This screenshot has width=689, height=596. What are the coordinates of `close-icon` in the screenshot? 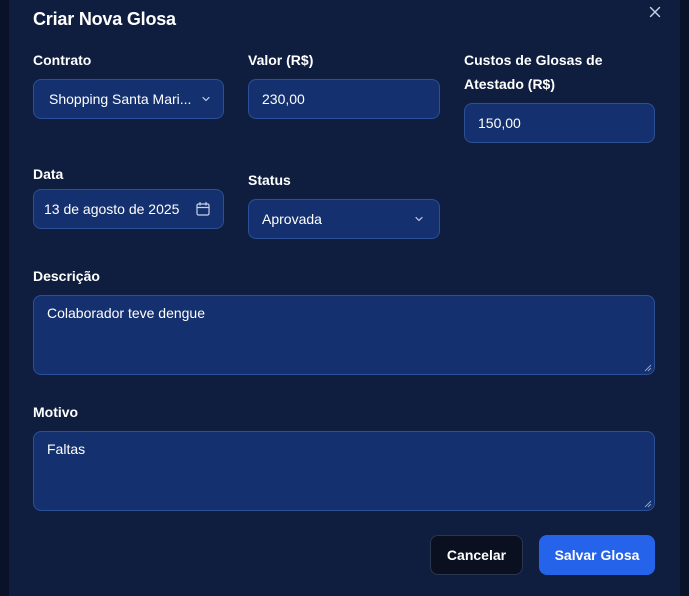 It's located at (655, 12).